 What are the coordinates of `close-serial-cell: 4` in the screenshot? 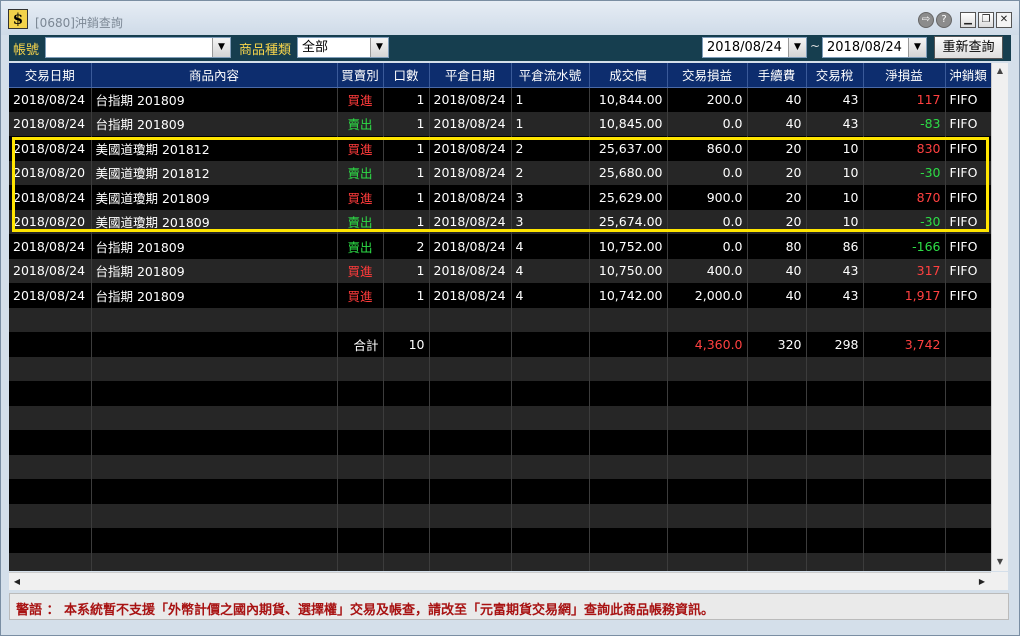 It's located at (550, 295).